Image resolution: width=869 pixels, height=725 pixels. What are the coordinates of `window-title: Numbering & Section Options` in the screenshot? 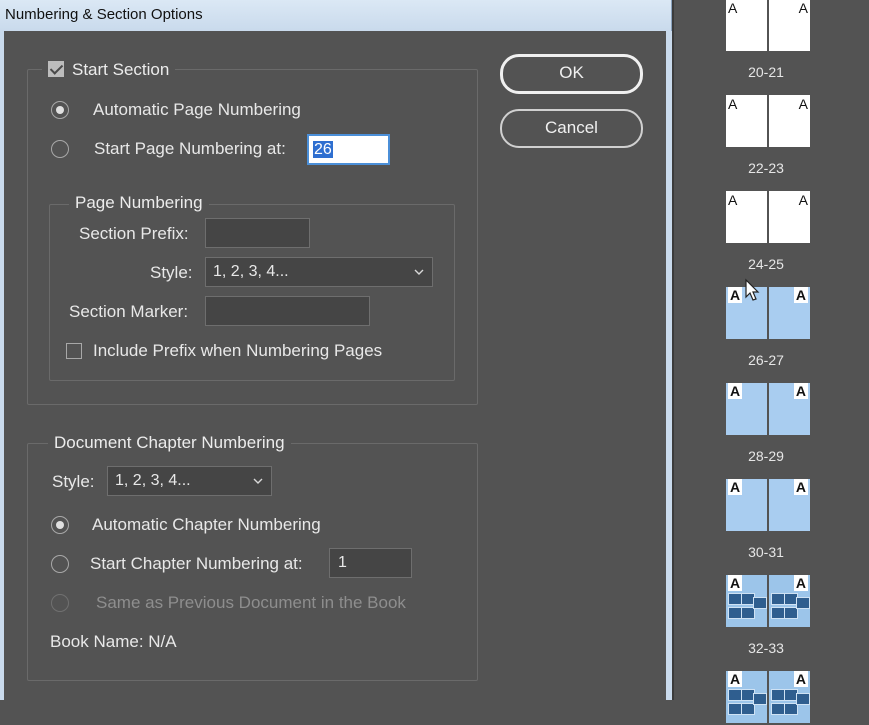 It's located at (104, 14).